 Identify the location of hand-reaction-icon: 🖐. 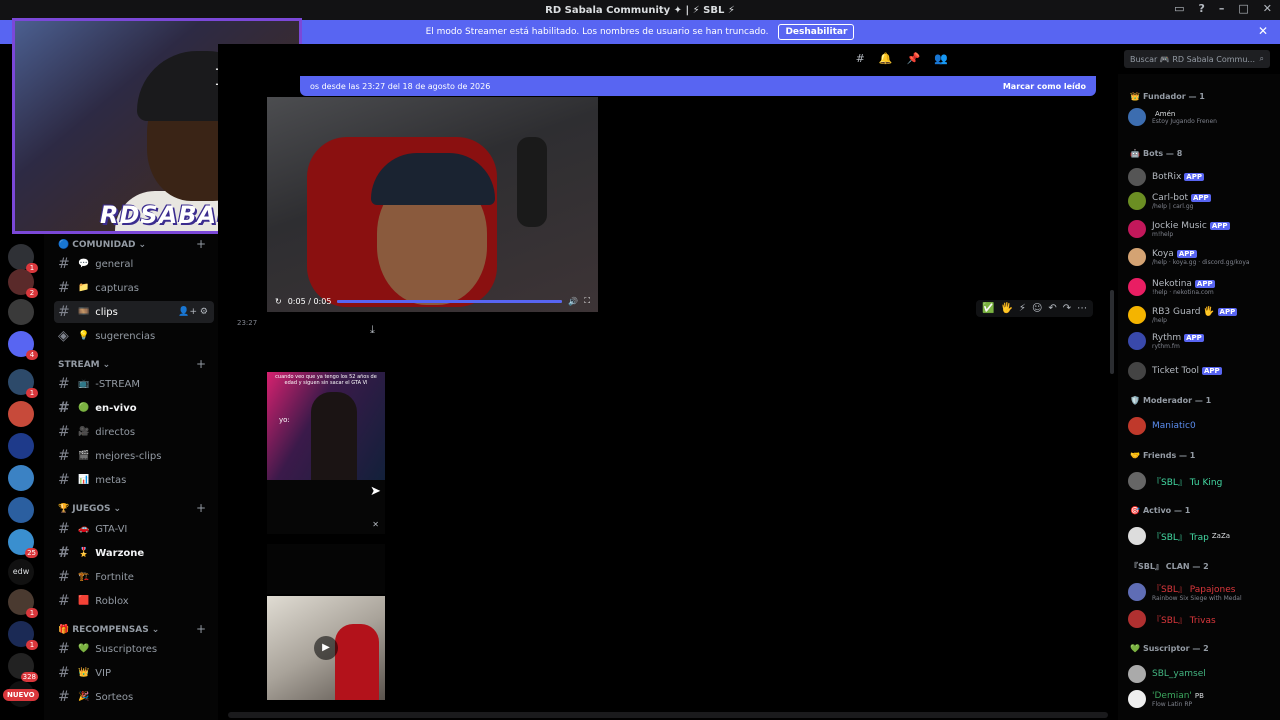
(1006, 308).